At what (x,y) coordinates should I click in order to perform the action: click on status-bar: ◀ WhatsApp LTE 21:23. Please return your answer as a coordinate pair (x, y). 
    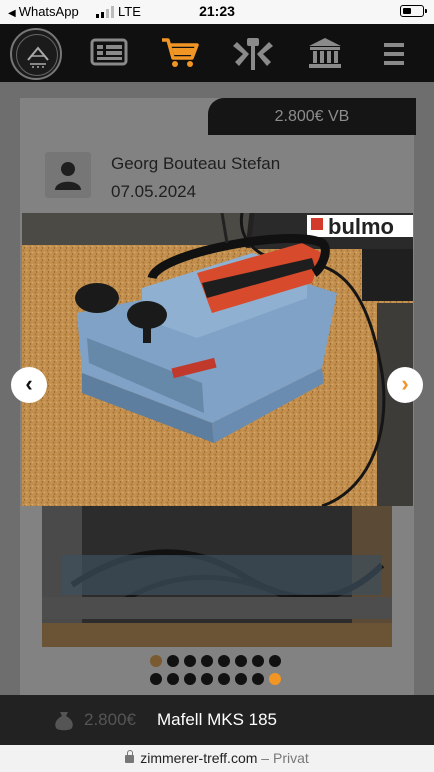
    Looking at the image, I should click on (217, 12).